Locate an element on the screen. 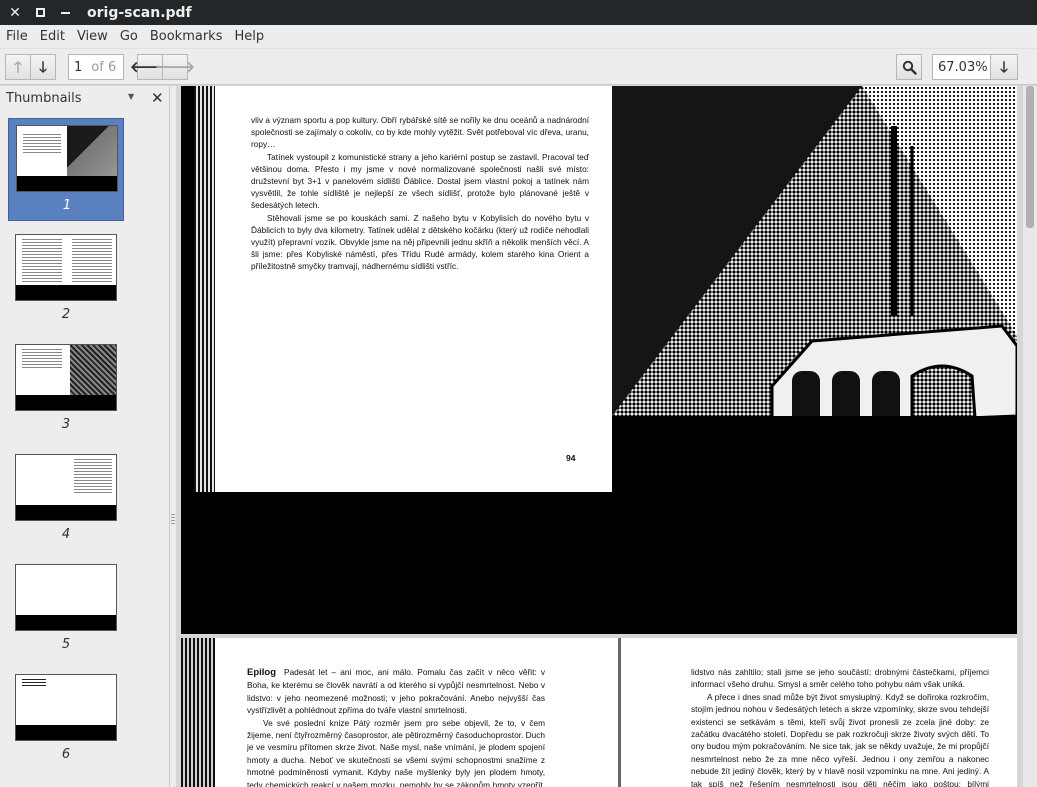 This screenshot has height=787, width=1037. menu-bookmarks: Bookmarks is located at coordinates (185, 36).